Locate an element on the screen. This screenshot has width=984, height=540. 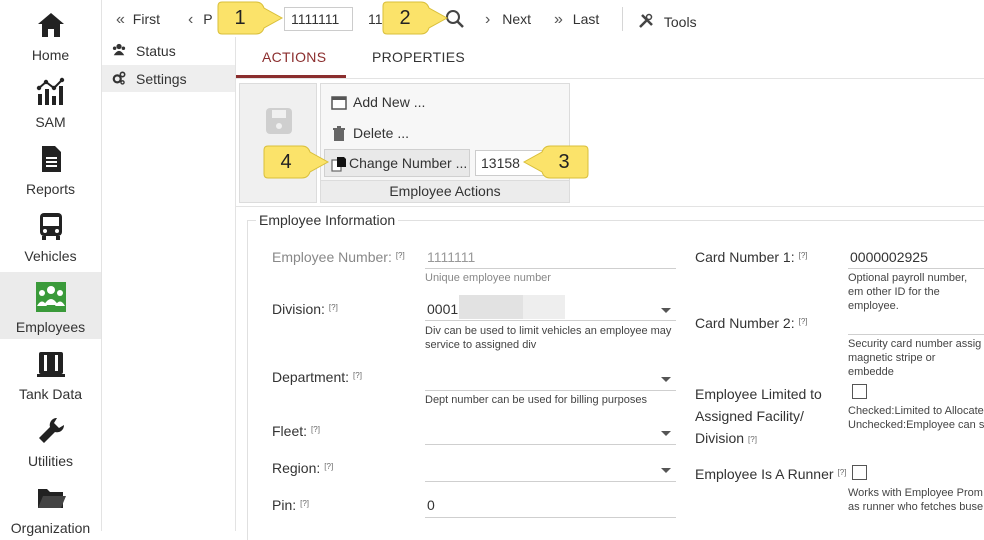
card-number-1-label-text: Card Number 1: is located at coordinates (745, 257).